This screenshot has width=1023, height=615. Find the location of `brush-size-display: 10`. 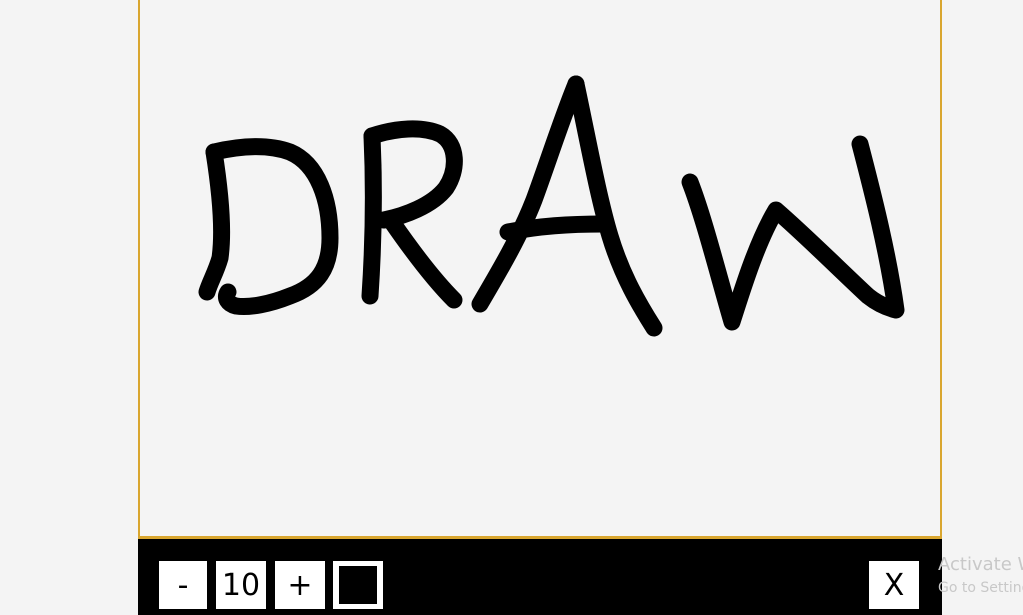

brush-size-display: 10 is located at coordinates (241, 585).